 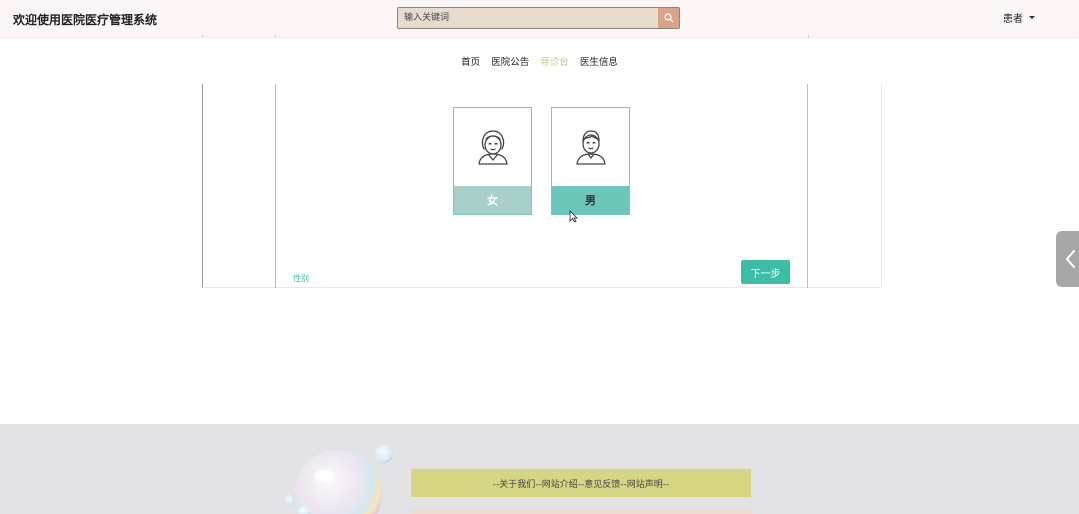 I want to click on chevron-left-icon, so click(x=1070, y=259).